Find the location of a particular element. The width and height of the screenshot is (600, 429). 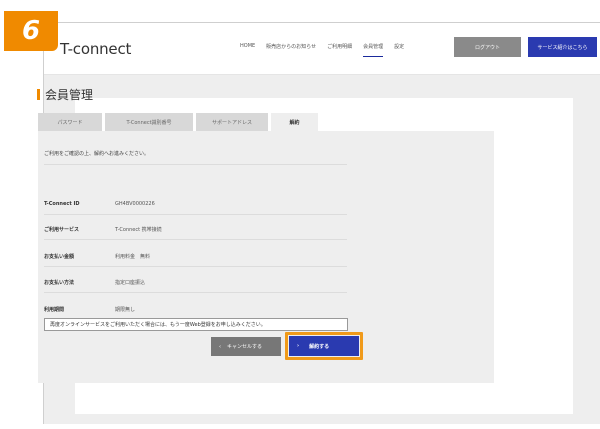

row-label: T-Connect ID is located at coordinates (62, 204).